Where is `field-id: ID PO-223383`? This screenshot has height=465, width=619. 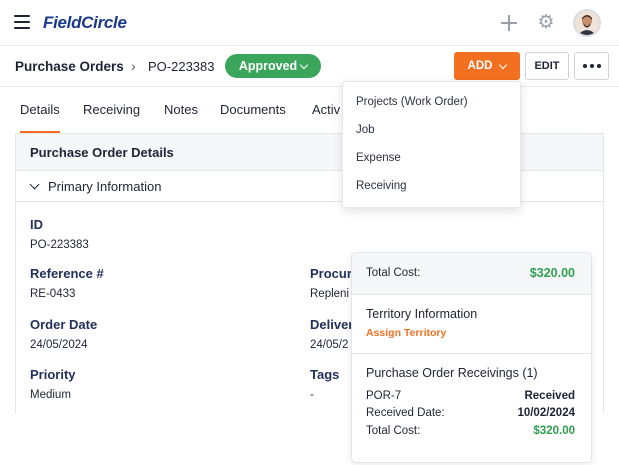
field-id: ID PO-223383 is located at coordinates (59, 234).